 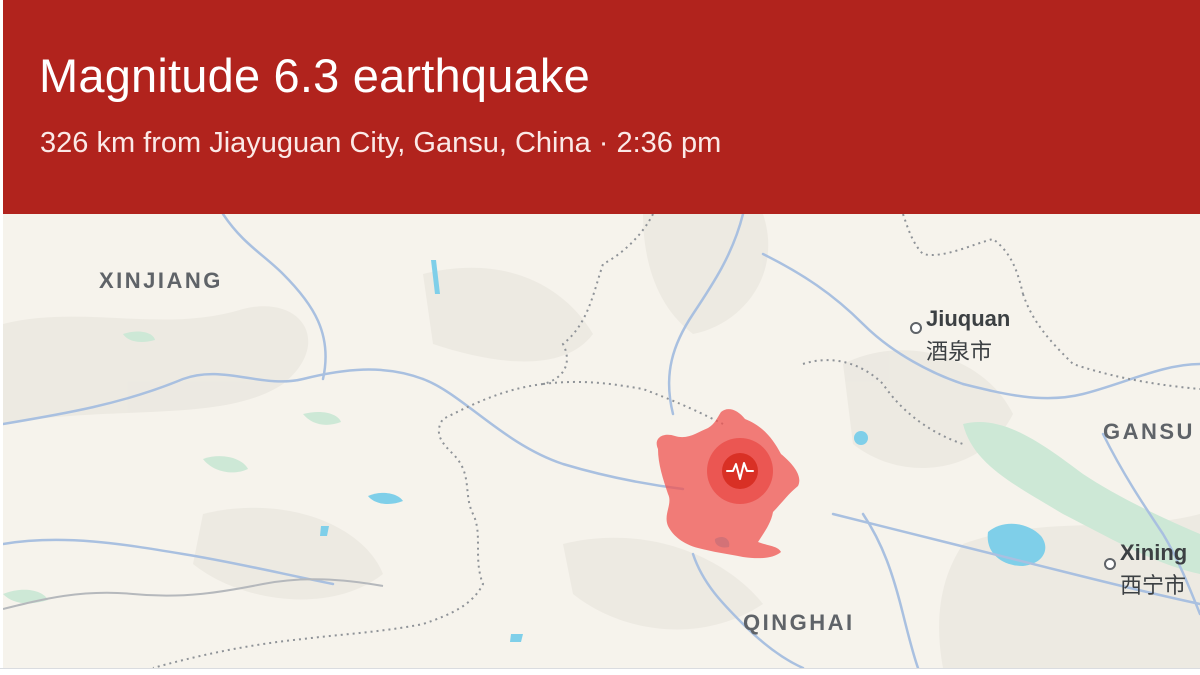 What do you see at coordinates (799, 622) in the screenshot?
I see `region-label-qinghai: QINGHAI` at bounding box center [799, 622].